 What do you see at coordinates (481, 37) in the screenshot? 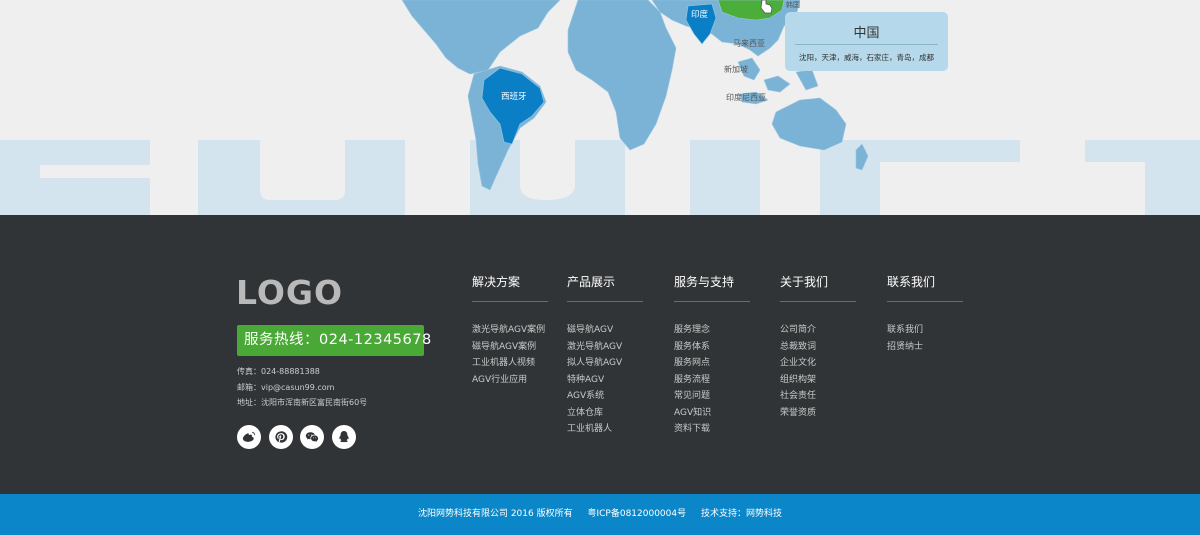
I see `north-america-shape` at bounding box center [481, 37].